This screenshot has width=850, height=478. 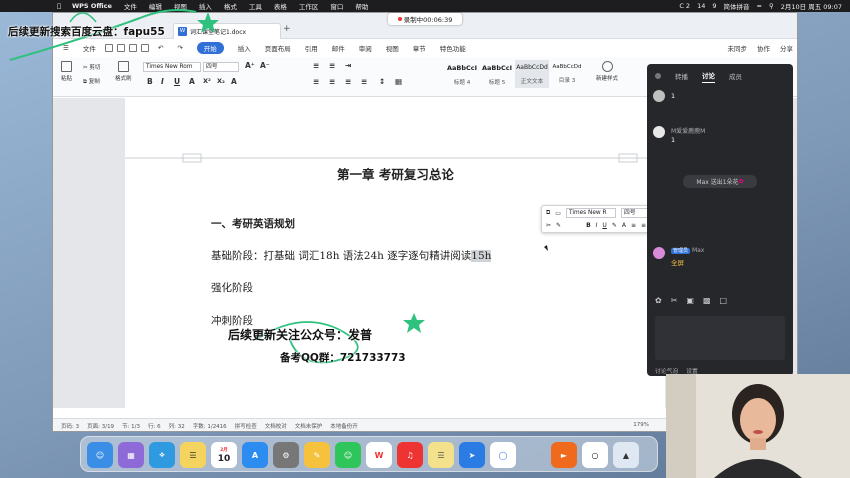 What do you see at coordinates (332, 65) in the screenshot?
I see `numbered-list-icon: ≡` at bounding box center [332, 65].